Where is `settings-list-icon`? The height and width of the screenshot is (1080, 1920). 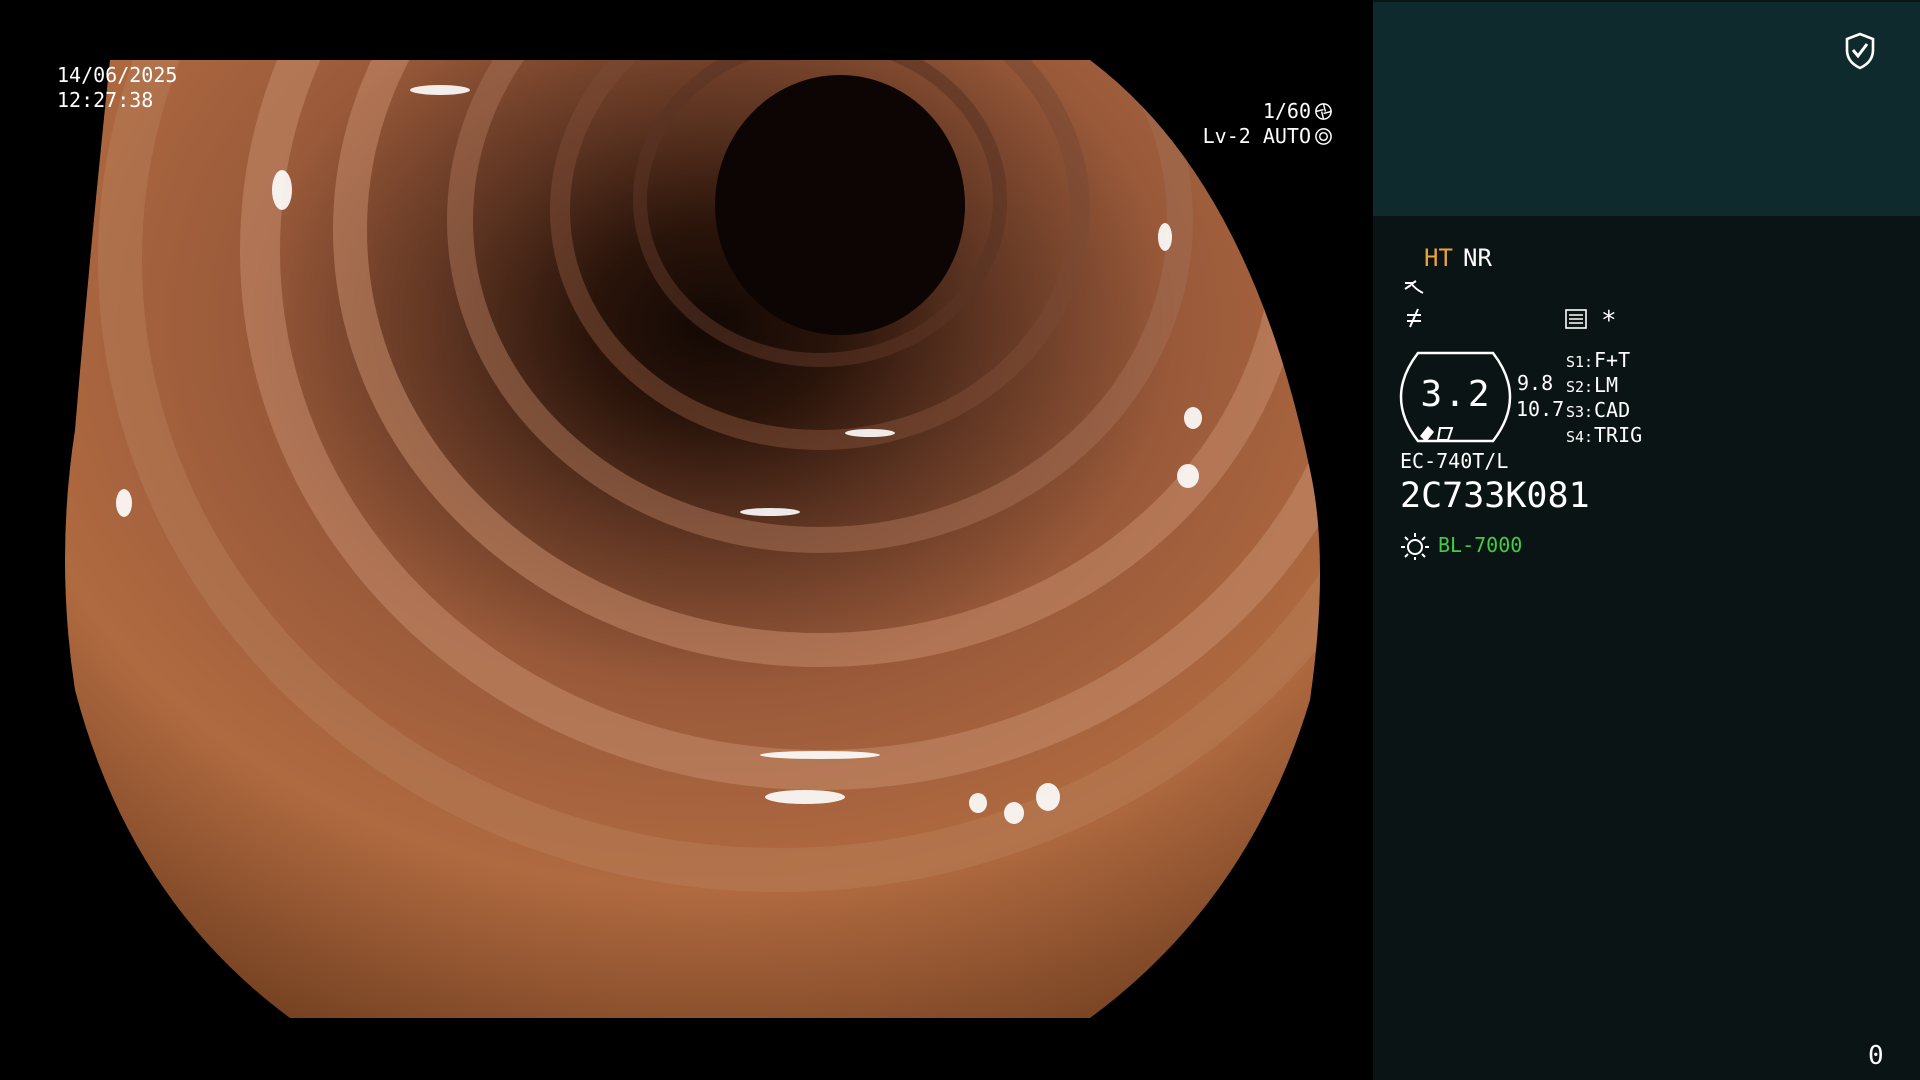 settings-list-icon is located at coordinates (1576, 319).